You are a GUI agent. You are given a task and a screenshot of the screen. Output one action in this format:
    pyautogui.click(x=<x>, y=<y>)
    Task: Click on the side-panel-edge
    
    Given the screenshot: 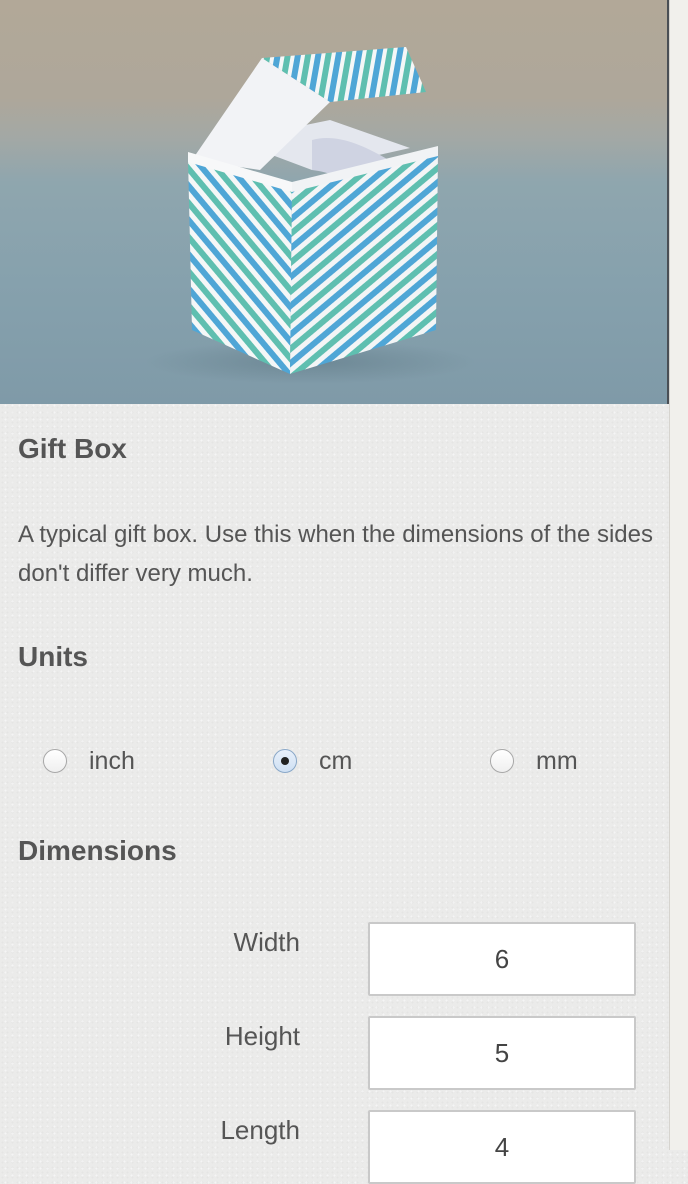 What is the action you would take?
    pyautogui.click(x=678, y=575)
    